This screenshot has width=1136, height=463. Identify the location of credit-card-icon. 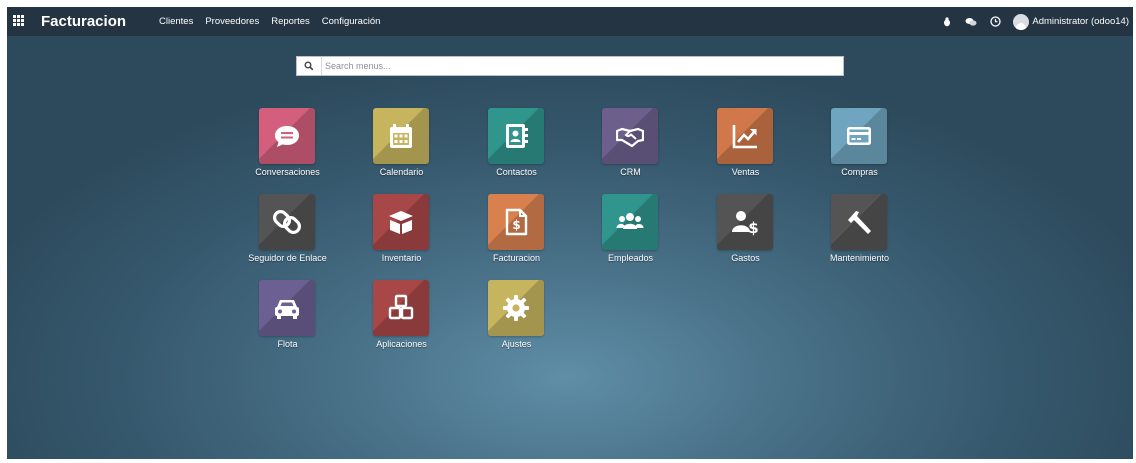
(859, 136).